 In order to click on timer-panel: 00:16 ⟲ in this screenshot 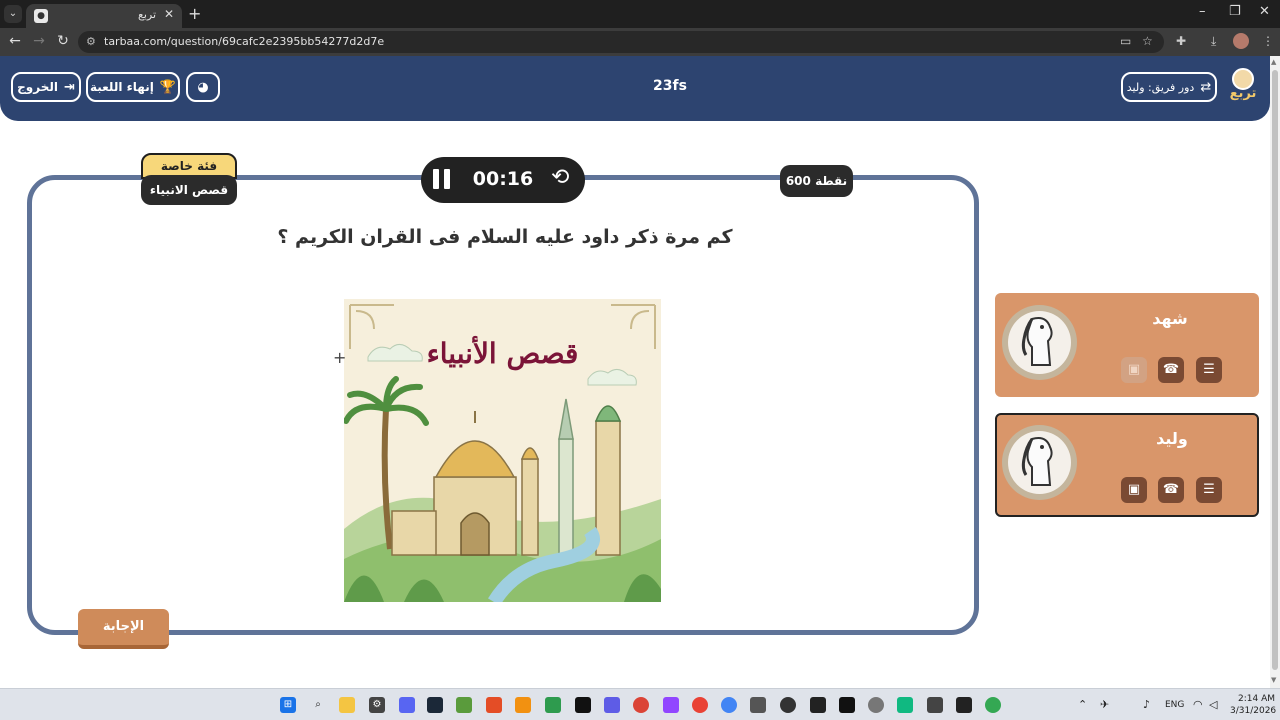, I will do `click(503, 180)`.